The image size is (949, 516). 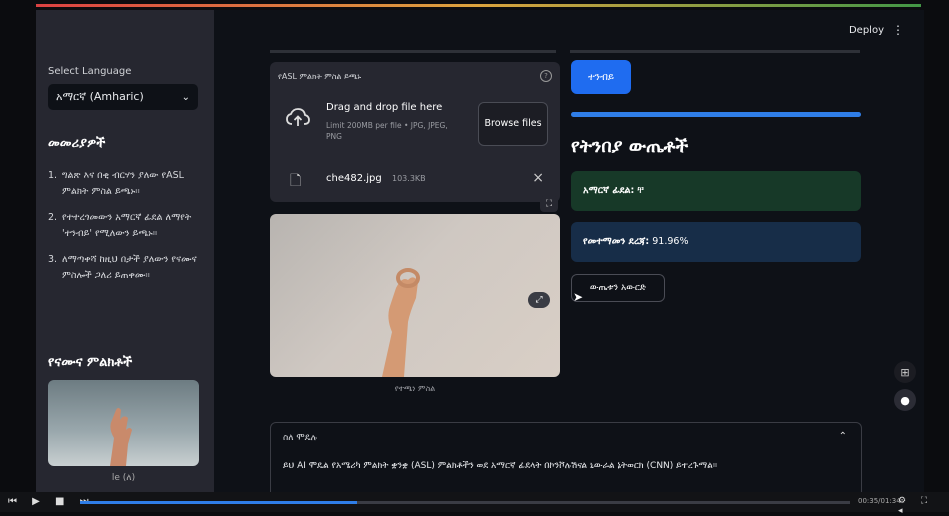 What do you see at coordinates (121, 437) in the screenshot?
I see `hand-sign-picture` at bounding box center [121, 437].